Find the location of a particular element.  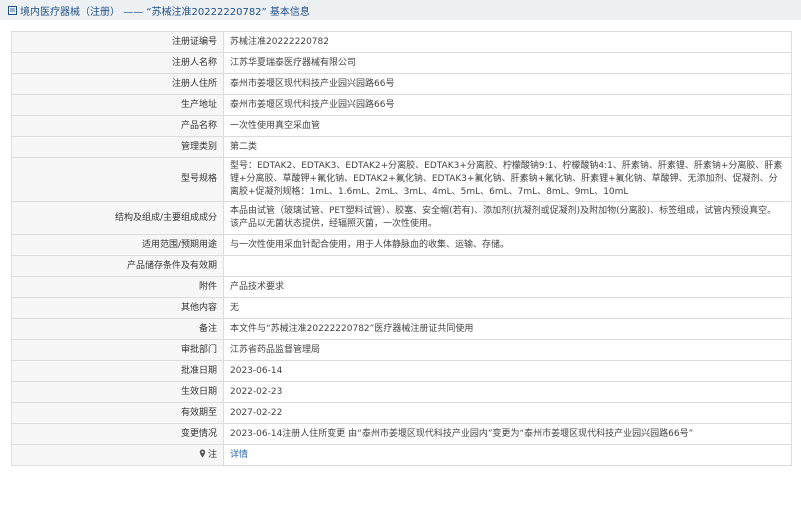

table-row: 注册人住所 泰州市姜堰区现代科技产业园兴园路66号 is located at coordinates (401, 84).